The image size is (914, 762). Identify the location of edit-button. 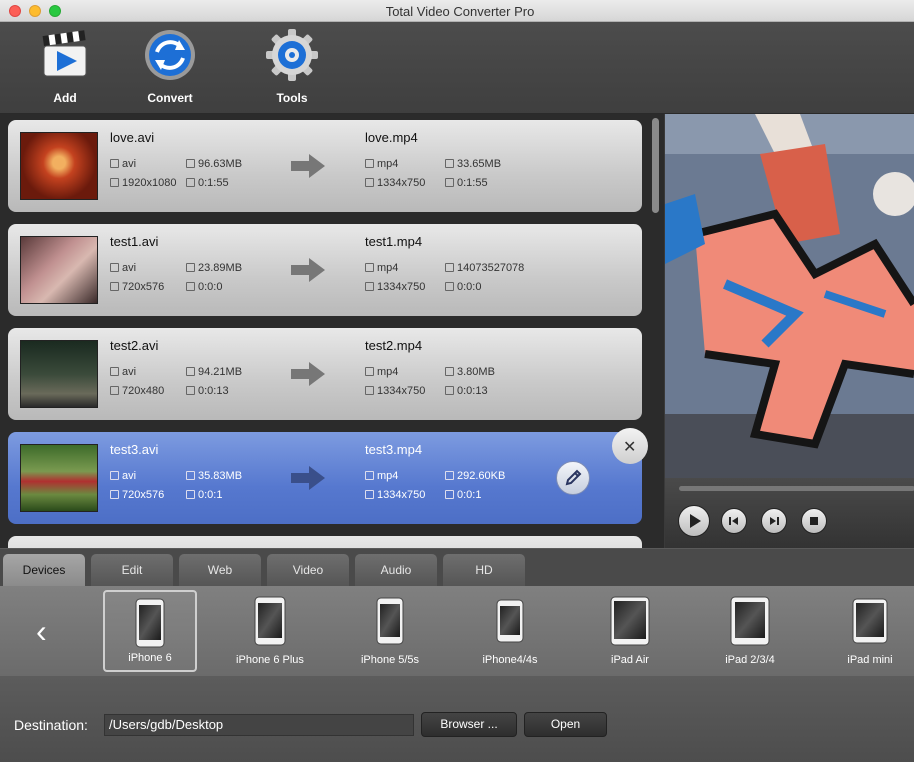
(573, 478).